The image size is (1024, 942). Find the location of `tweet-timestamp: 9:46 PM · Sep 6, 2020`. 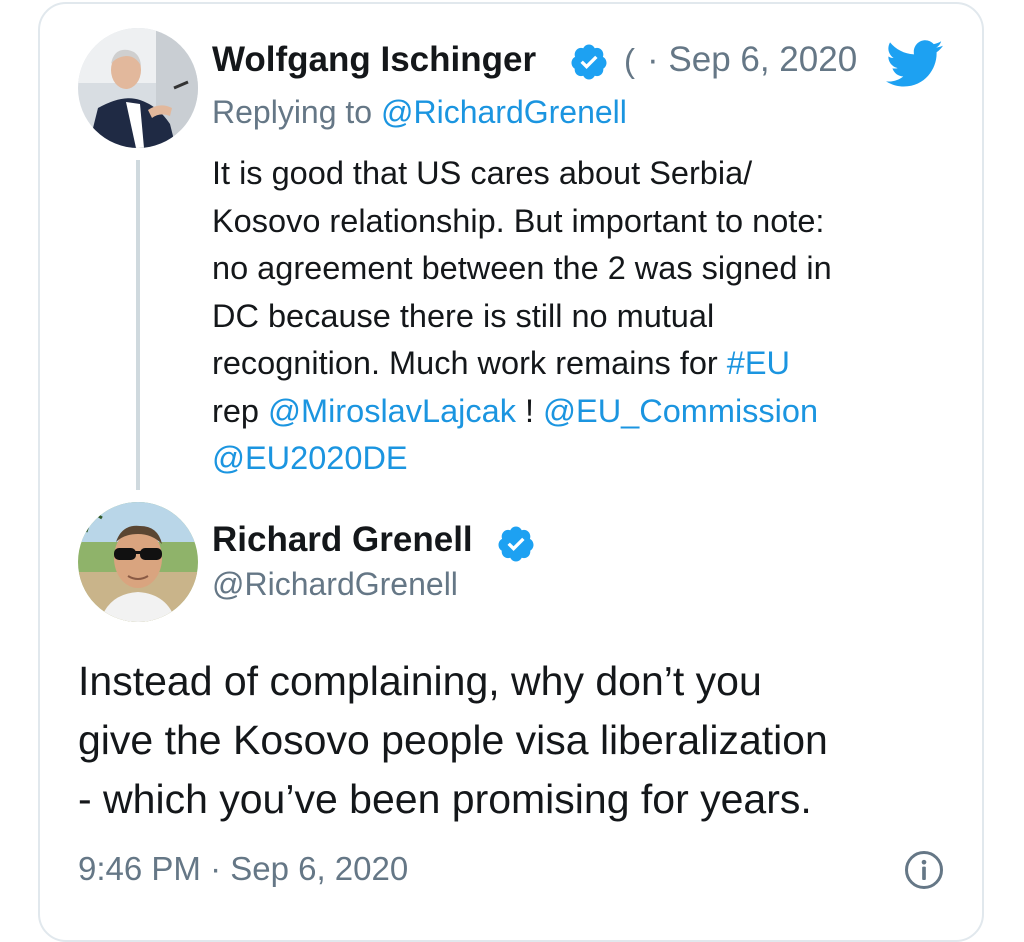

tweet-timestamp: 9:46 PM · Sep 6, 2020 is located at coordinates (243, 869).